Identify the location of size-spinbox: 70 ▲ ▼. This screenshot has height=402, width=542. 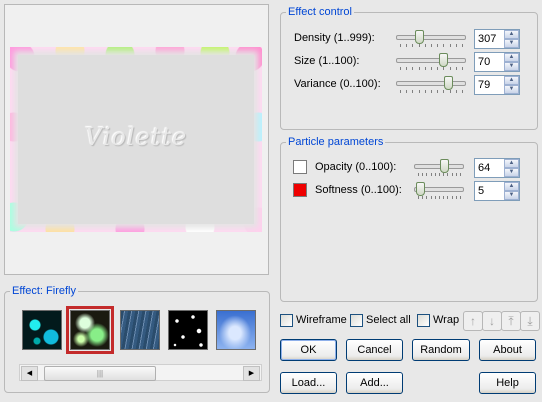
(497, 62).